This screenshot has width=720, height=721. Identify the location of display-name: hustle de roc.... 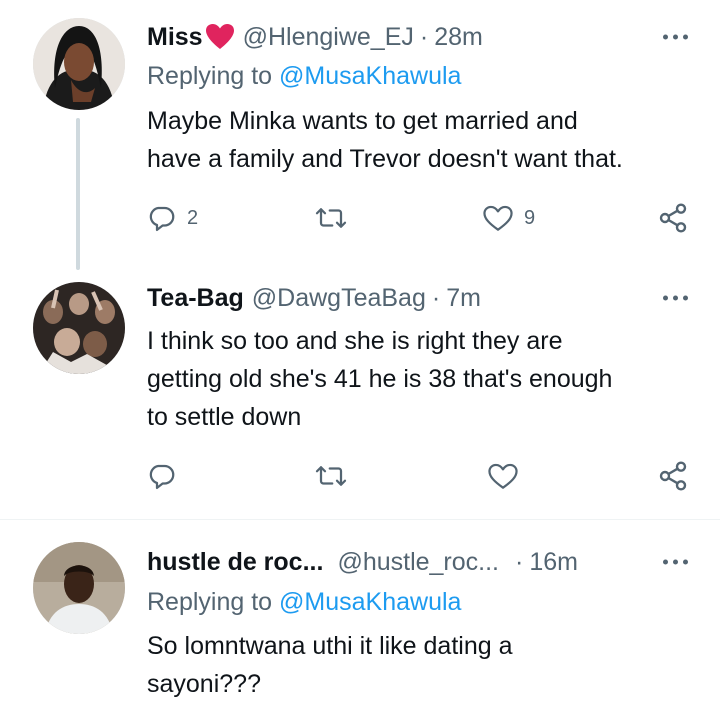
(235, 562).